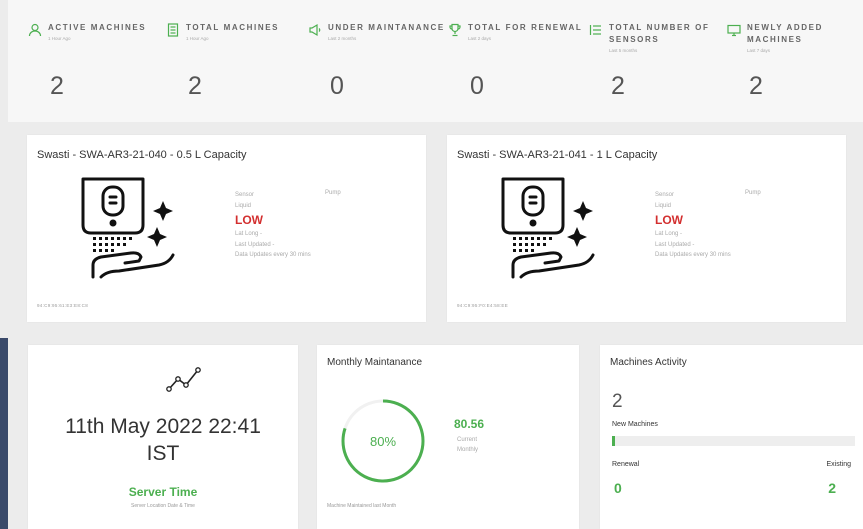 This screenshot has height=529, width=863. Describe the element at coordinates (383, 441) in the screenshot. I see `maintanance-percent: 80%` at that location.